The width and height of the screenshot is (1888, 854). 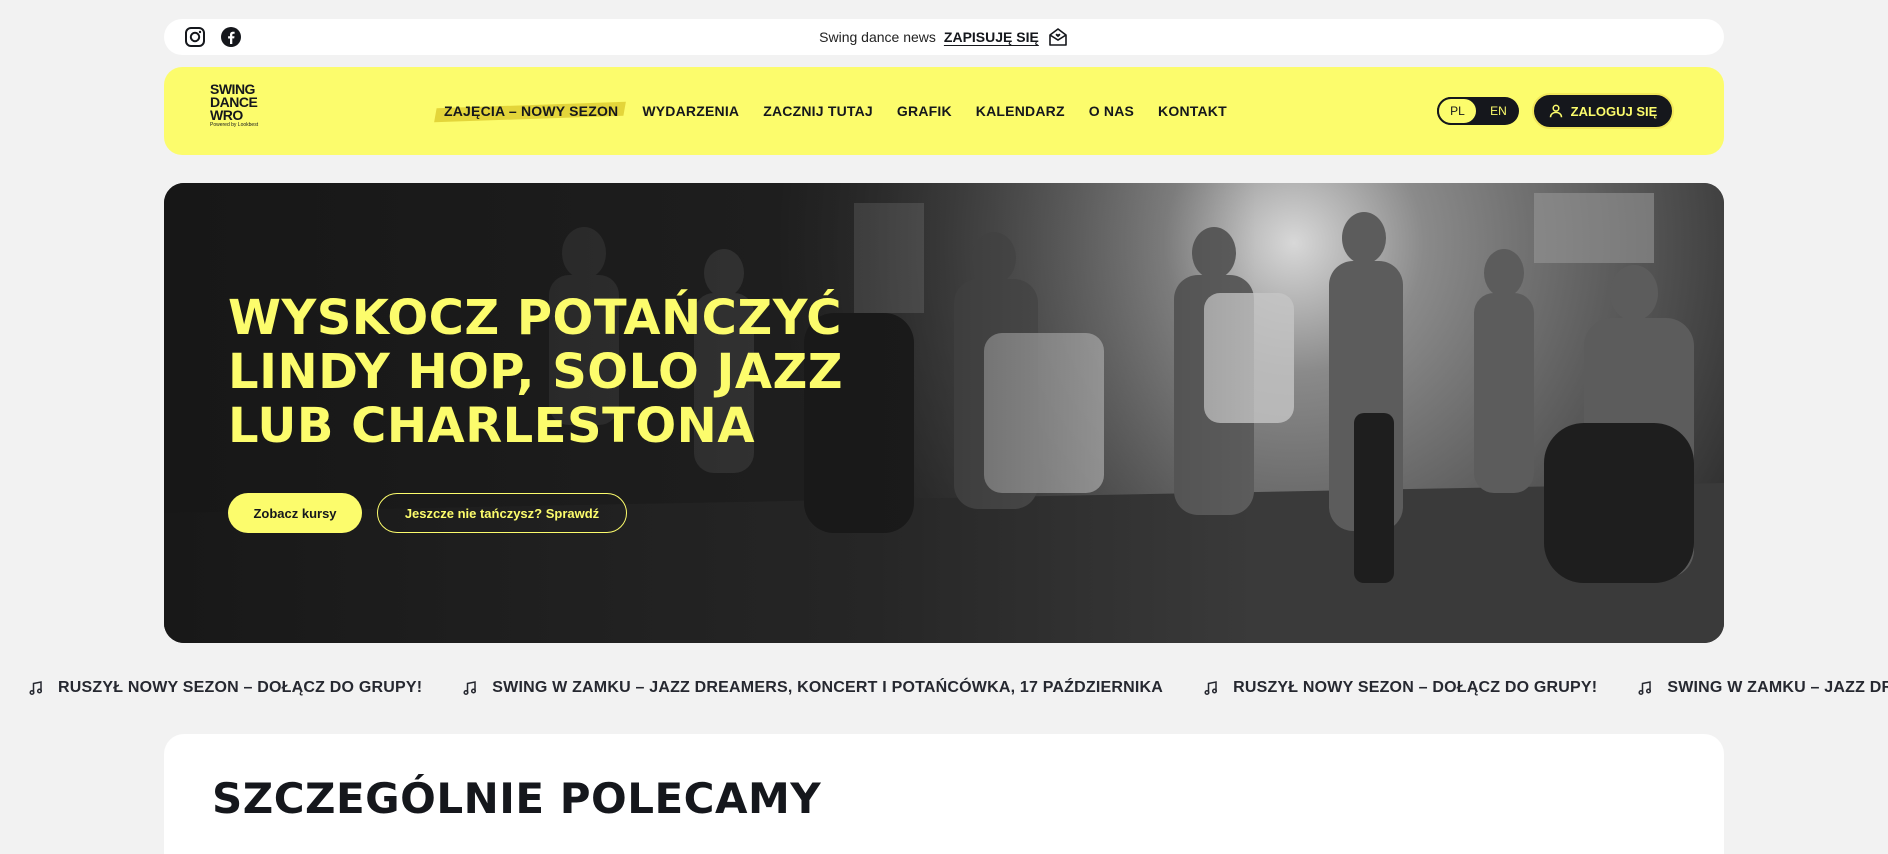 I want to click on lang-option-pl: PL, so click(x=1457, y=111).